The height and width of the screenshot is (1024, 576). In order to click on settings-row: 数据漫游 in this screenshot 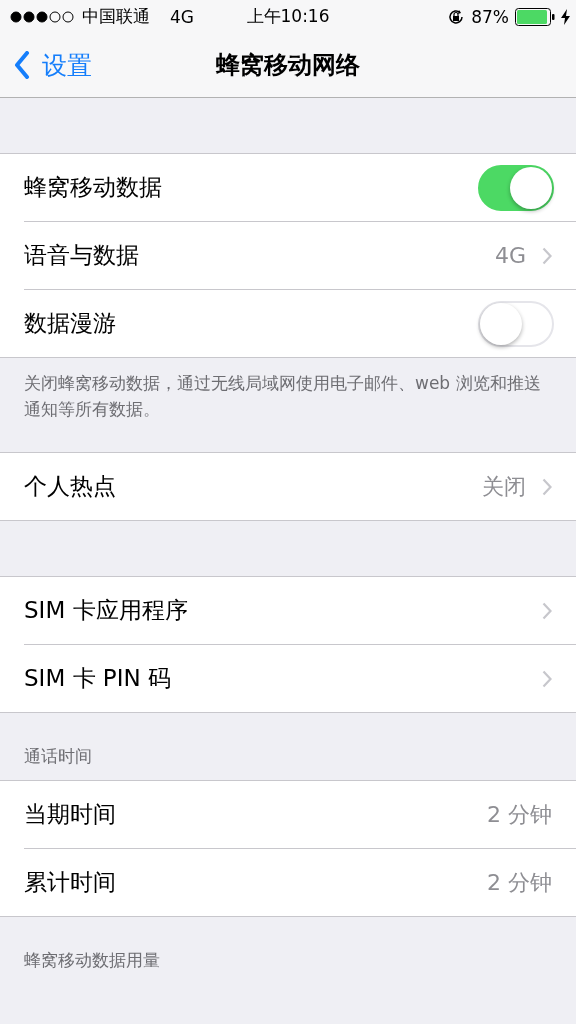, I will do `click(300, 323)`.